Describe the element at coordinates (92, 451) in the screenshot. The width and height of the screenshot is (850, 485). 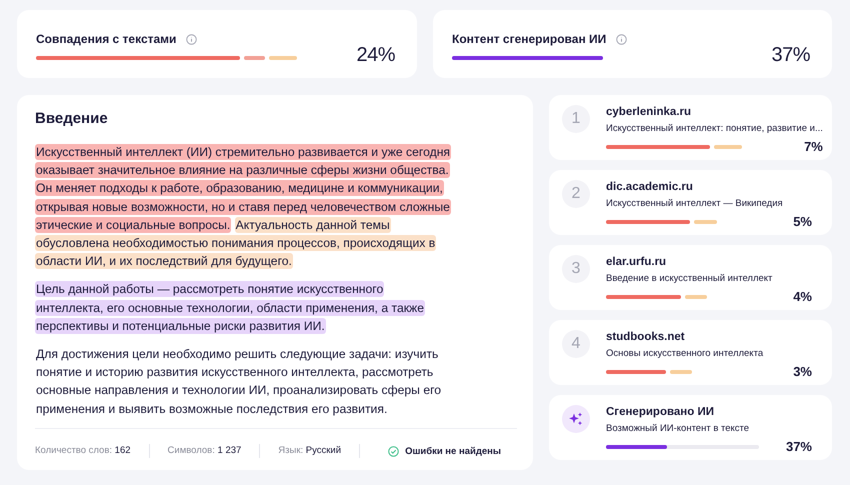
I see `stat-text: Количество слов: 162` at that location.